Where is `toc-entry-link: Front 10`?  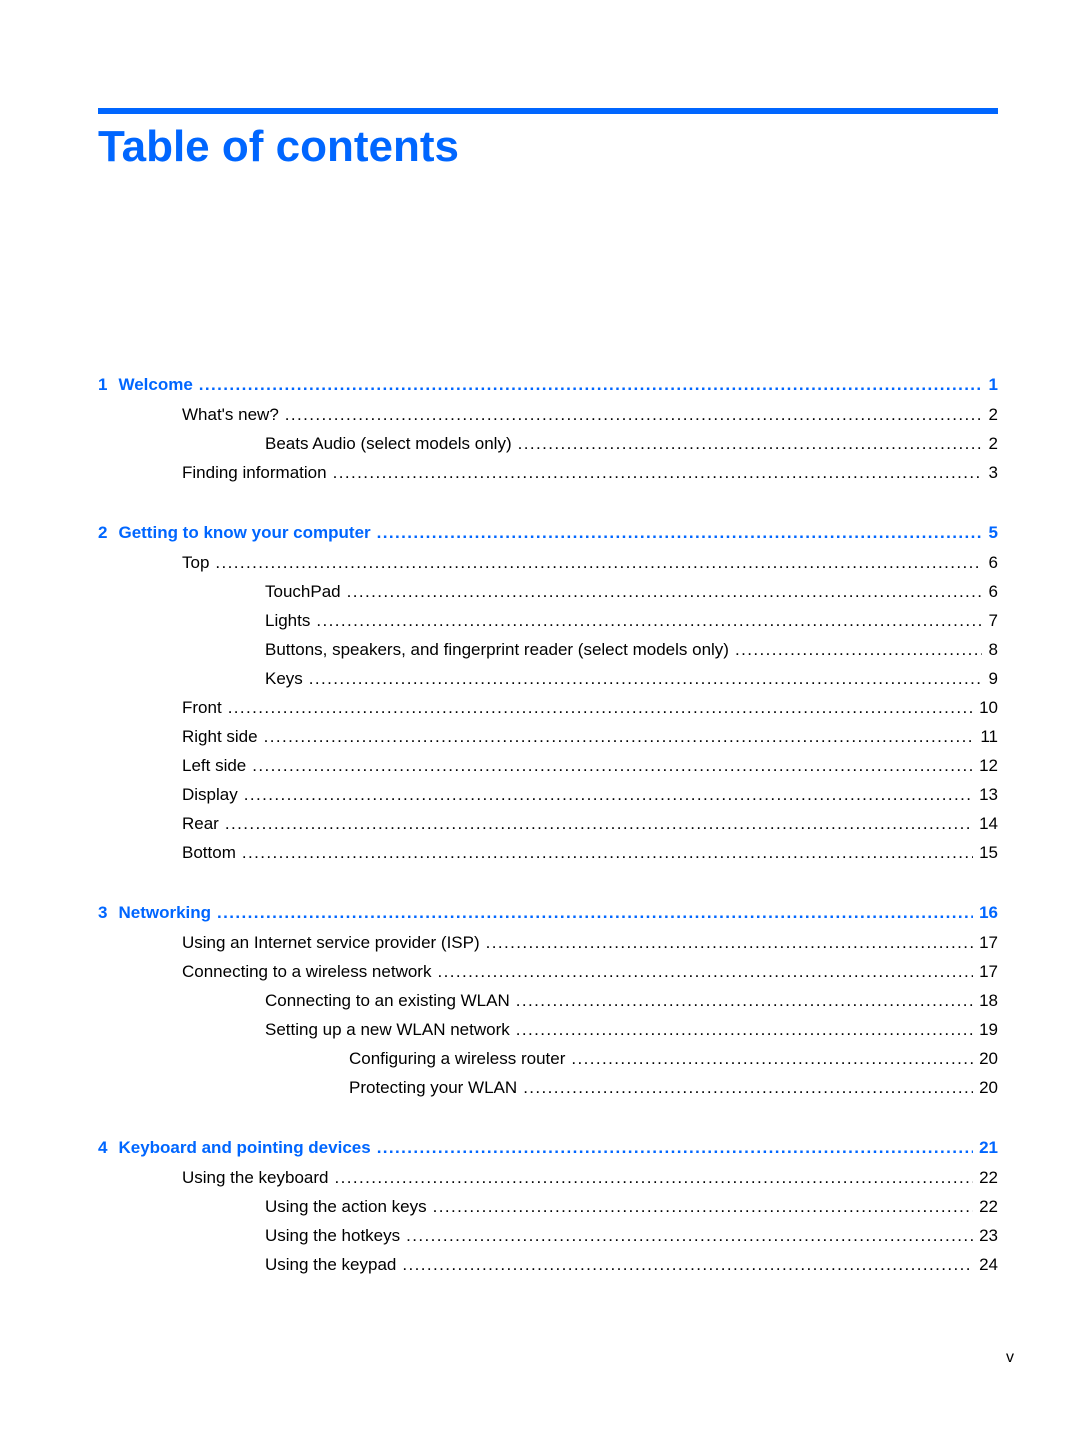
toc-entry-link: Front 10 is located at coordinates (548, 707).